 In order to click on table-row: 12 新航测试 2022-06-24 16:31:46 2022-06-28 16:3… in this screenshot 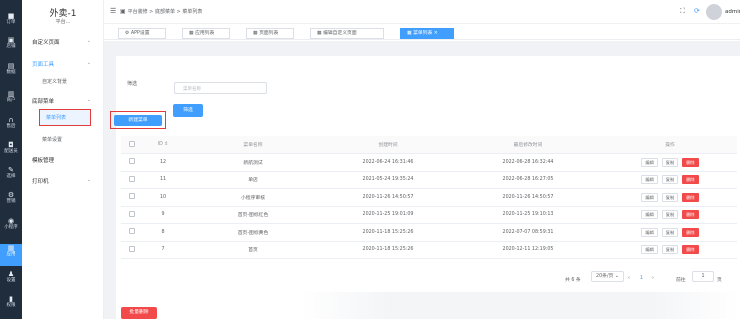, I will do `click(429, 162)`.